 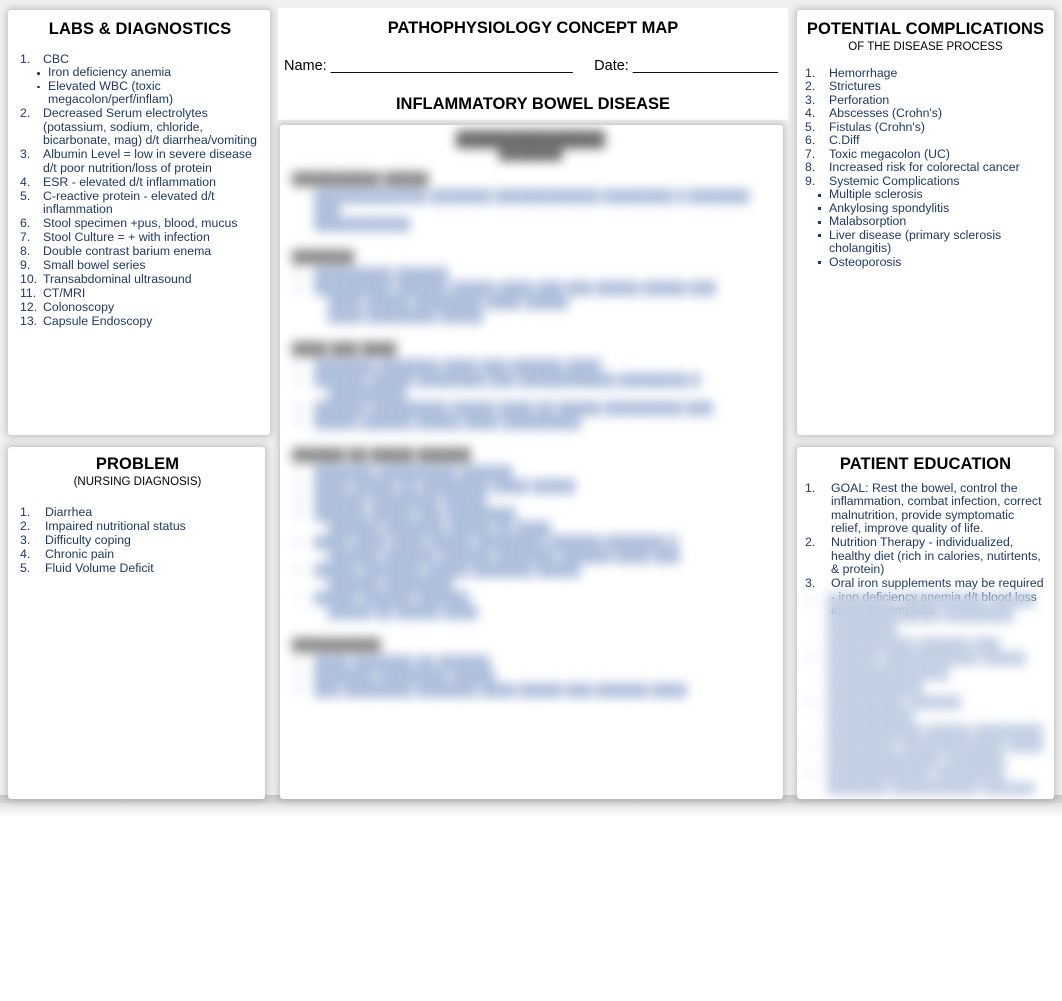 I want to click on complications-list-item: 1. Hemorrhage, so click(x=925, y=73).